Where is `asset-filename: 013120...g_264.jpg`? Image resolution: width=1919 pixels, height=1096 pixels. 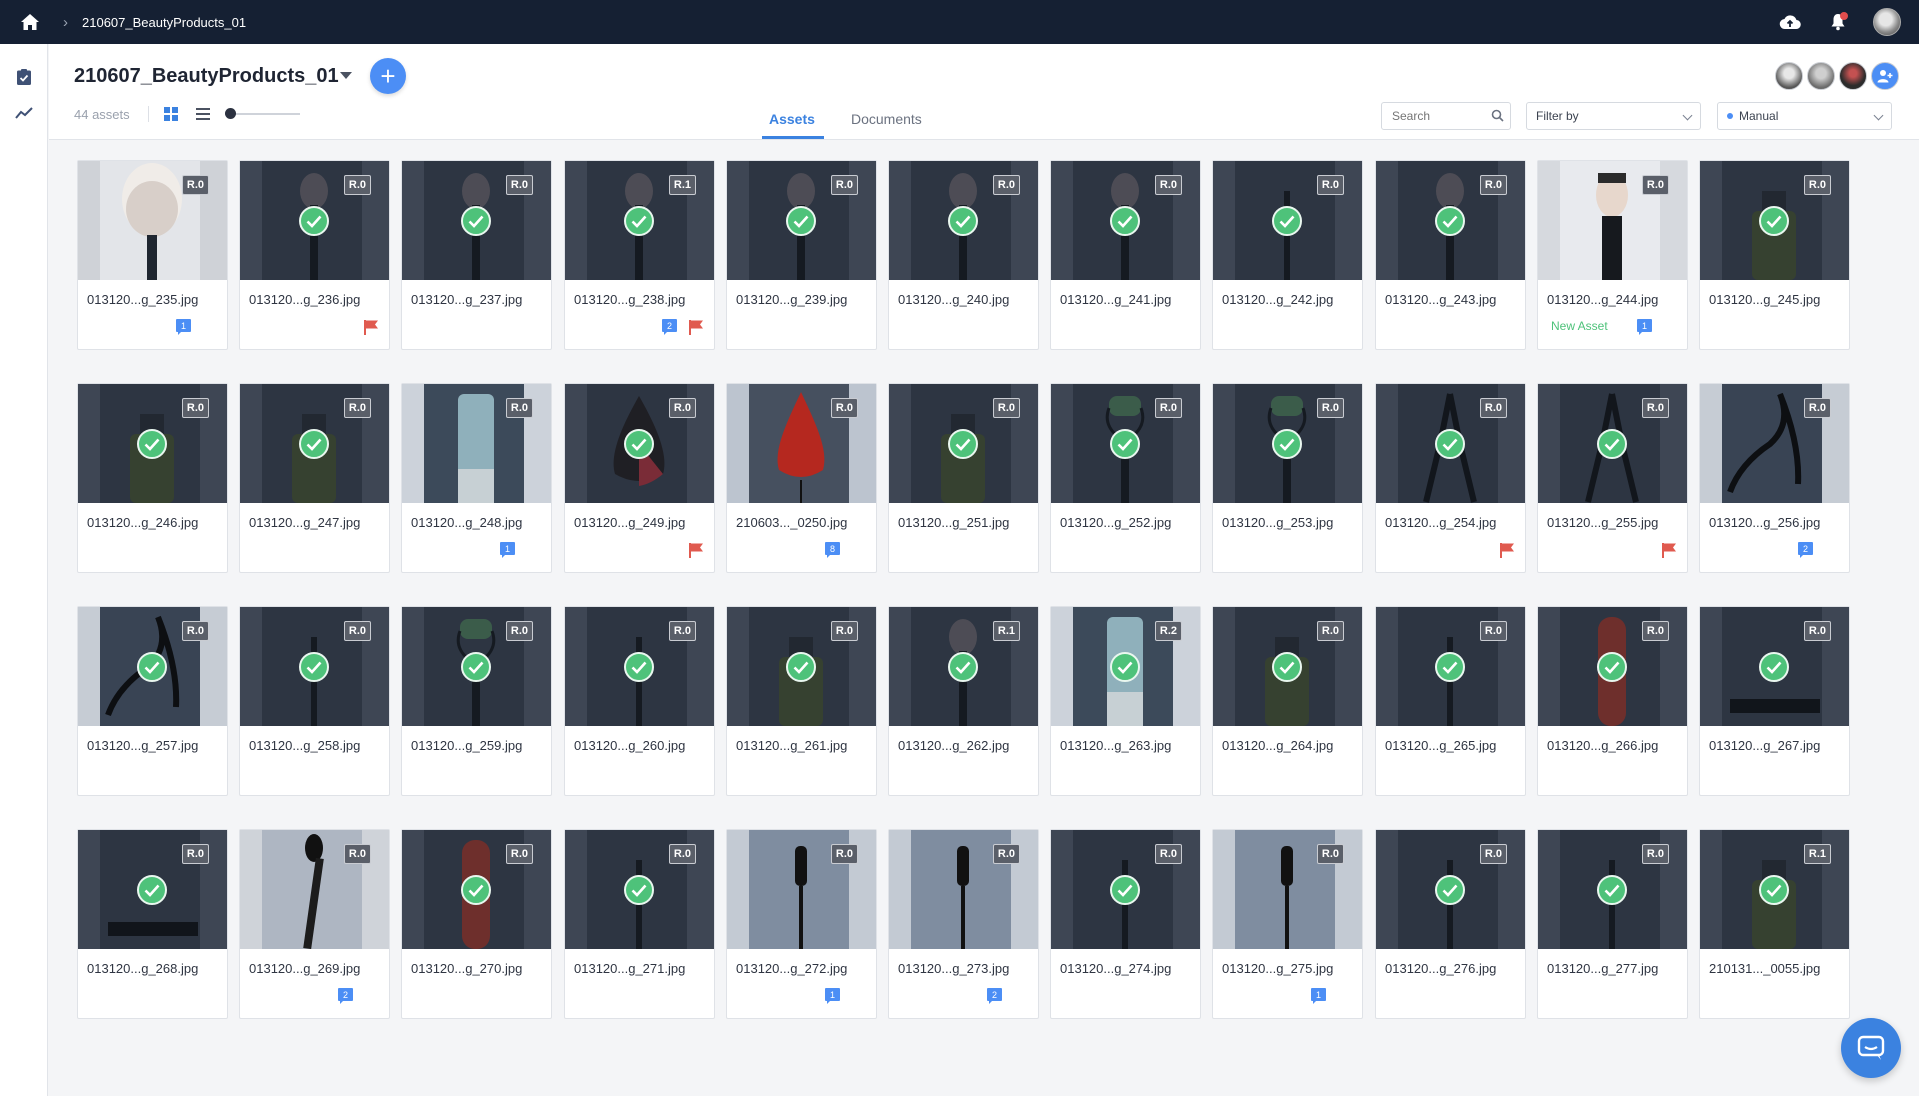
asset-filename: 013120...g_264.jpg is located at coordinates (1277, 745).